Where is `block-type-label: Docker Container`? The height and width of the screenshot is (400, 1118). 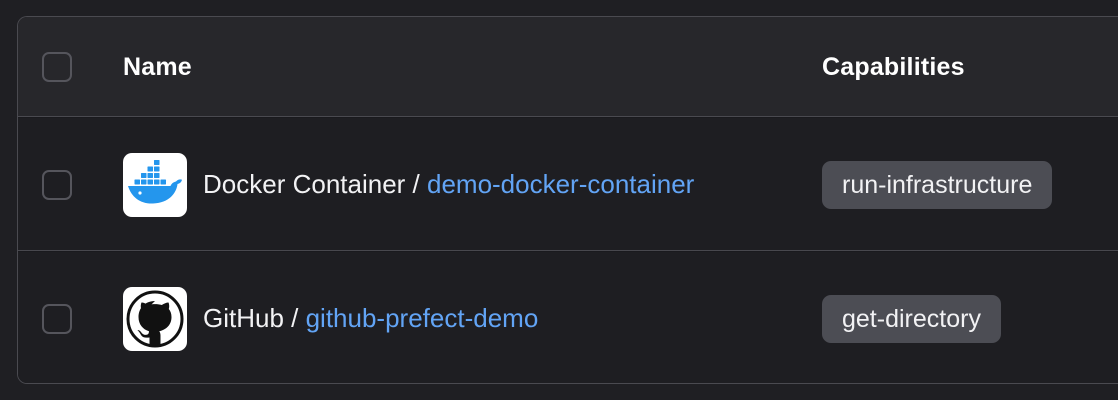 block-type-label: Docker Container is located at coordinates (304, 184).